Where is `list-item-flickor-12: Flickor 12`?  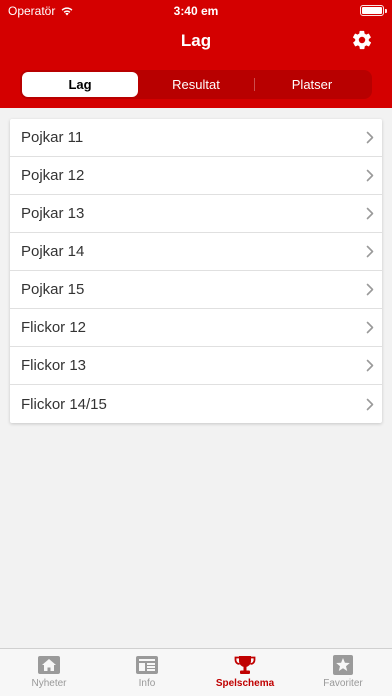
list-item-flickor-12: Flickor 12 is located at coordinates (196, 328).